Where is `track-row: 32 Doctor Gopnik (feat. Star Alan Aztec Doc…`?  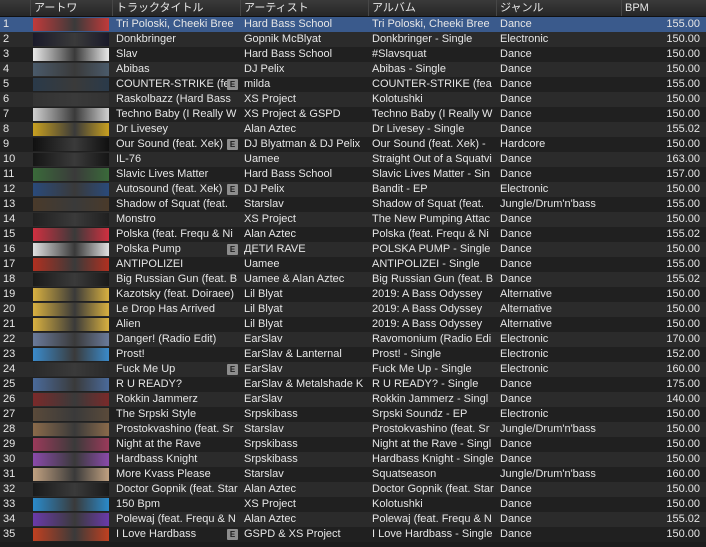
track-row: 32 Doctor Gopnik (feat. Star Alan Aztec Doc… is located at coordinates (353, 489).